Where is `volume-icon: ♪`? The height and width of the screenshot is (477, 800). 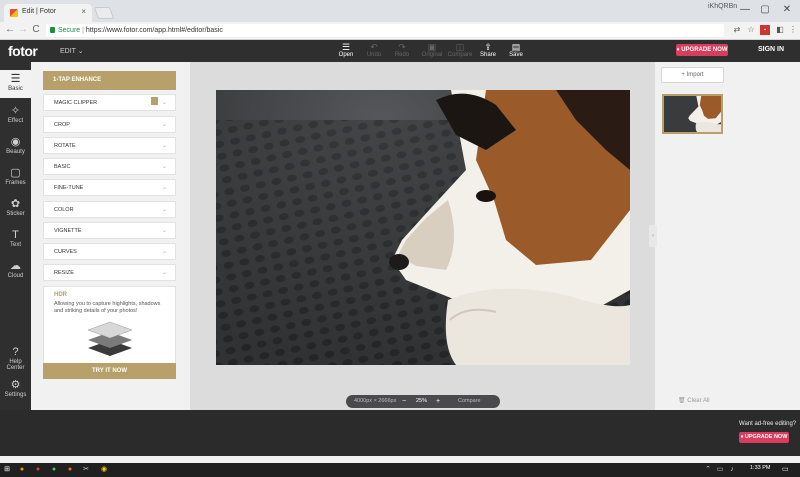 volume-icon: ♪ is located at coordinates (732, 470).